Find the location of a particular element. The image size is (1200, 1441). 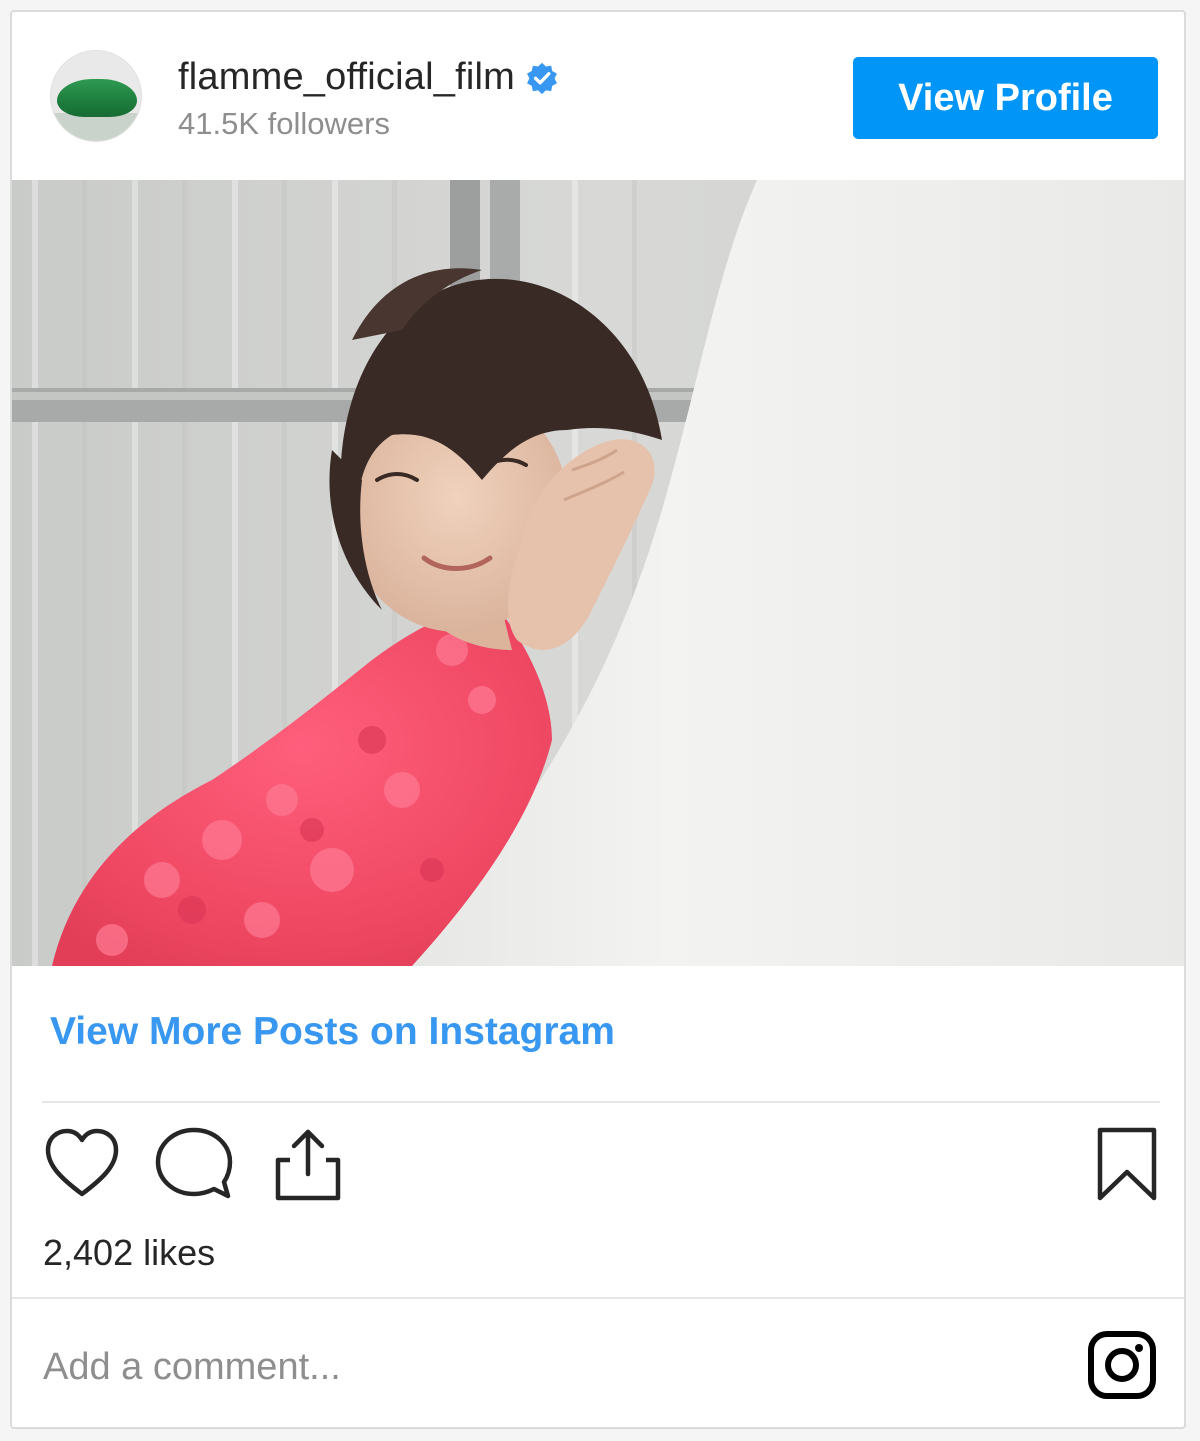

followers-count: 41.5K followers is located at coordinates (284, 123).